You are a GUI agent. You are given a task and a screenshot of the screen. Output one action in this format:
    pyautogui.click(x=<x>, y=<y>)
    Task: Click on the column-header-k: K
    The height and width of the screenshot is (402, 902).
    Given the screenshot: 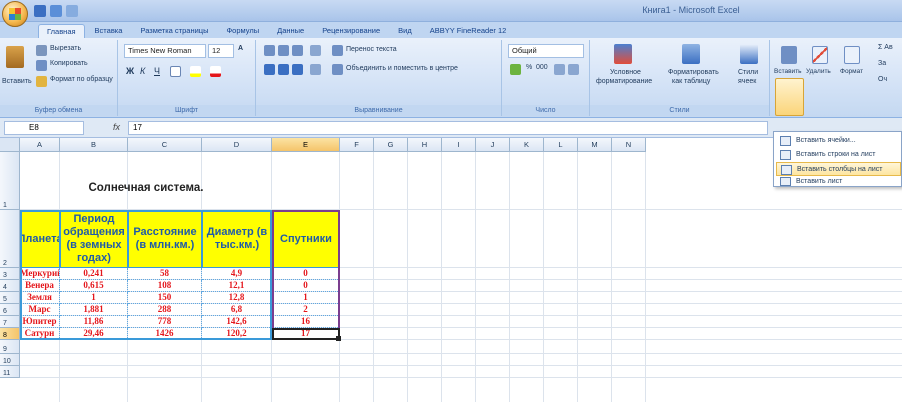 What is the action you would take?
    pyautogui.click(x=527, y=145)
    